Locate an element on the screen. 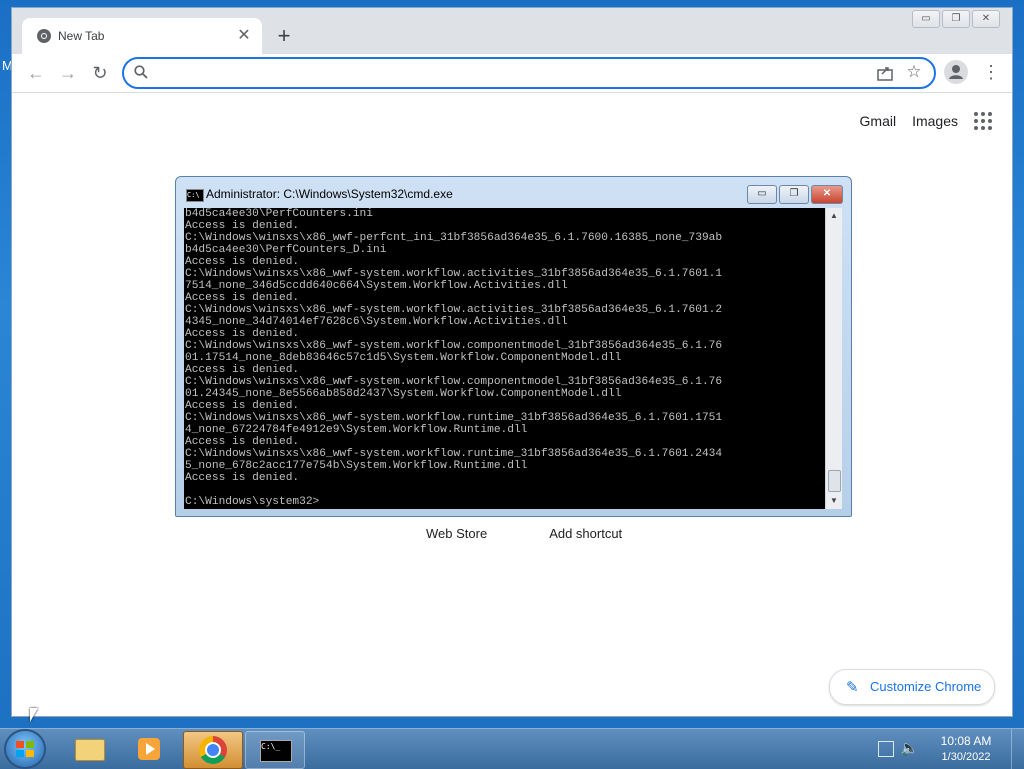  cmd-minimize-button: ▭ is located at coordinates (762, 194).